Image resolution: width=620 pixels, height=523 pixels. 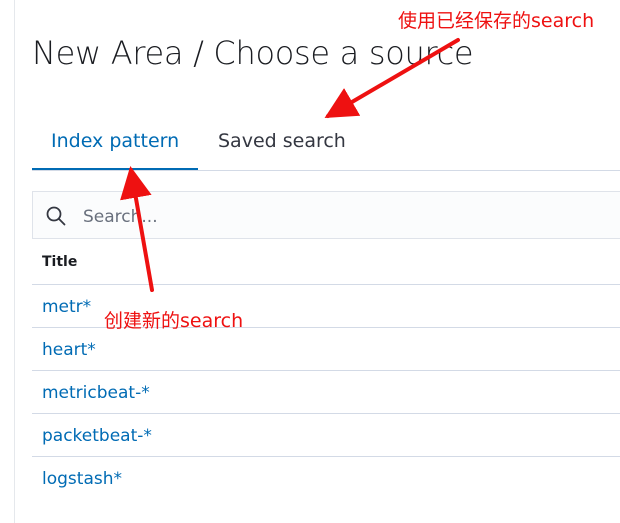 I want to click on search-box, so click(x=326, y=215).